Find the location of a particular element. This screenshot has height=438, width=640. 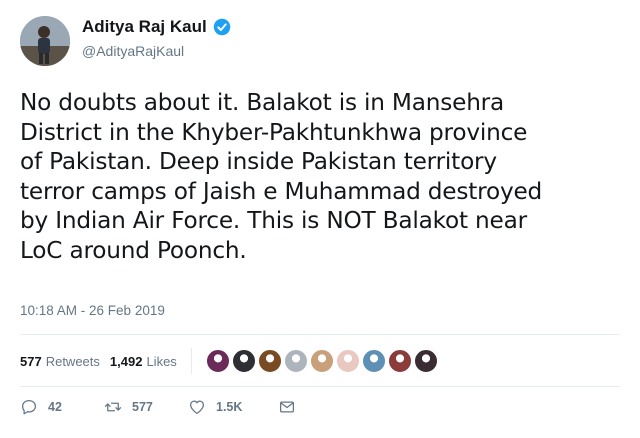

tweet-text-line: LoC around Poonch. is located at coordinates (133, 250).